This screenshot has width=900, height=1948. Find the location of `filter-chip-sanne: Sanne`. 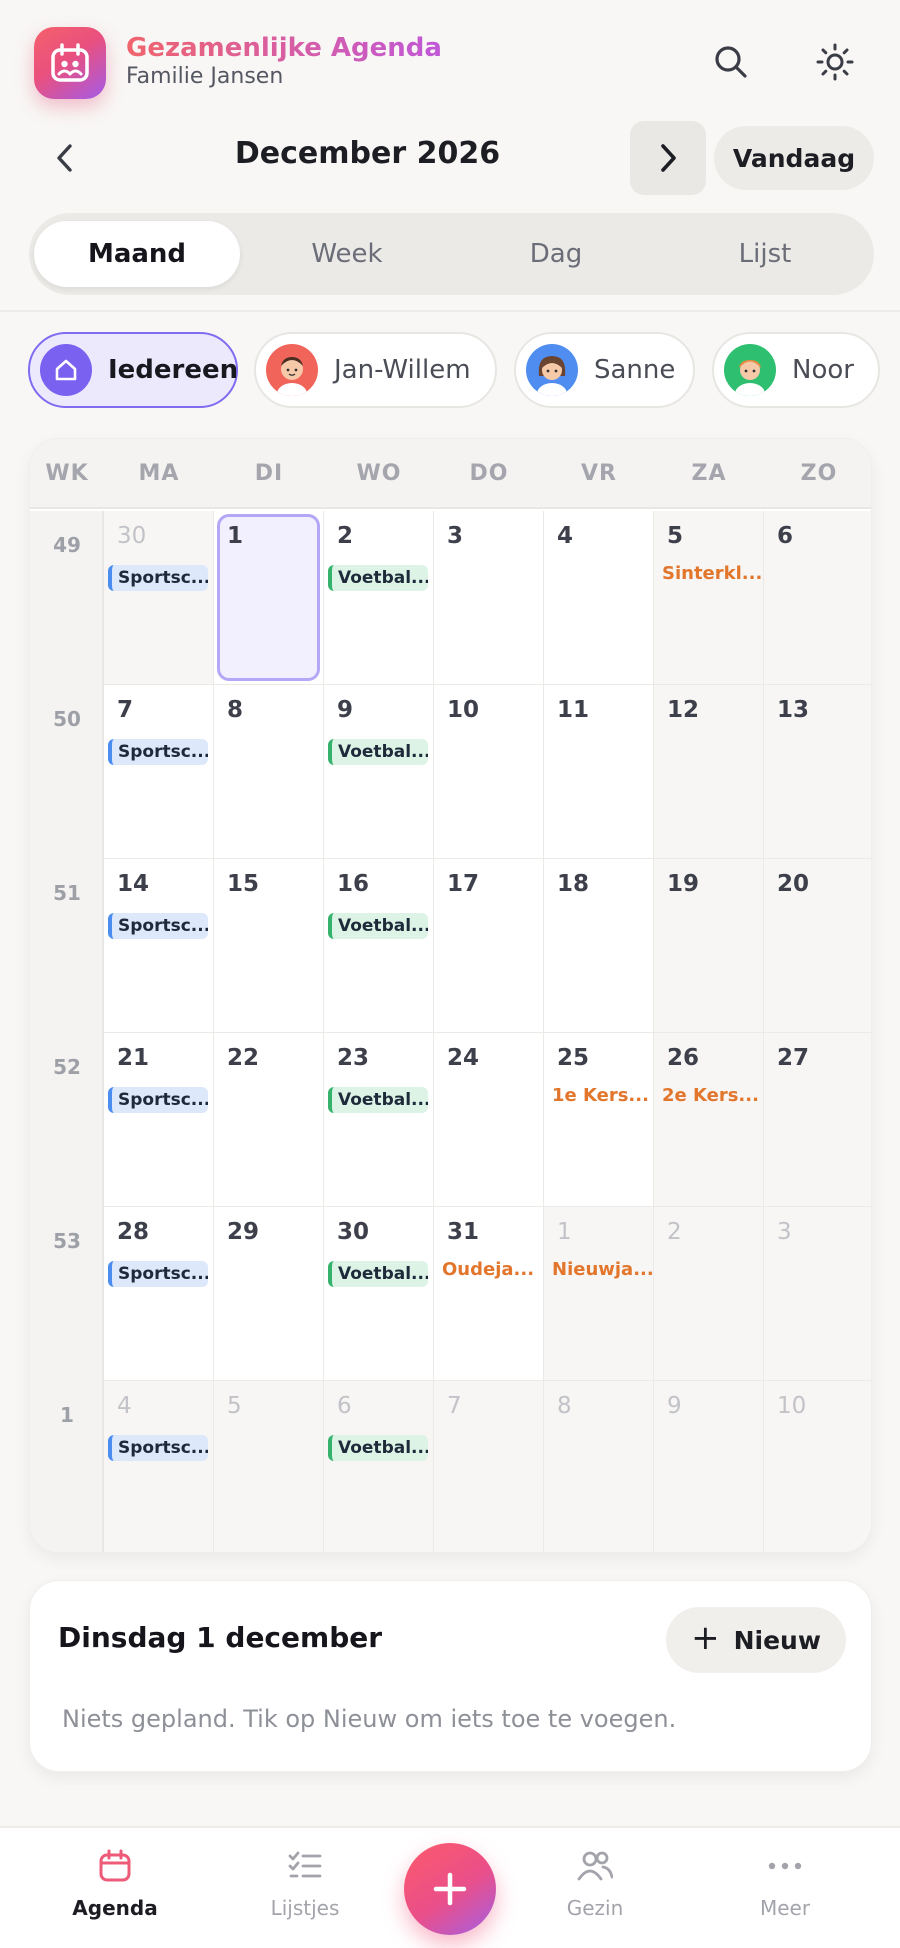

filter-chip-sanne: Sanne is located at coordinates (604, 370).